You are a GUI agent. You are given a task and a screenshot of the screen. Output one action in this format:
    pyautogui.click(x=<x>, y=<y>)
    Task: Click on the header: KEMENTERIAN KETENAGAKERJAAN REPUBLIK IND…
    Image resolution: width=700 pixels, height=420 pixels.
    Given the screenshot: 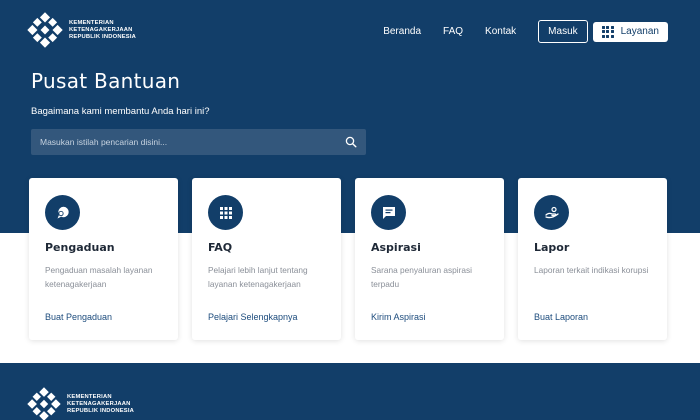 What is the action you would take?
    pyautogui.click(x=350, y=31)
    